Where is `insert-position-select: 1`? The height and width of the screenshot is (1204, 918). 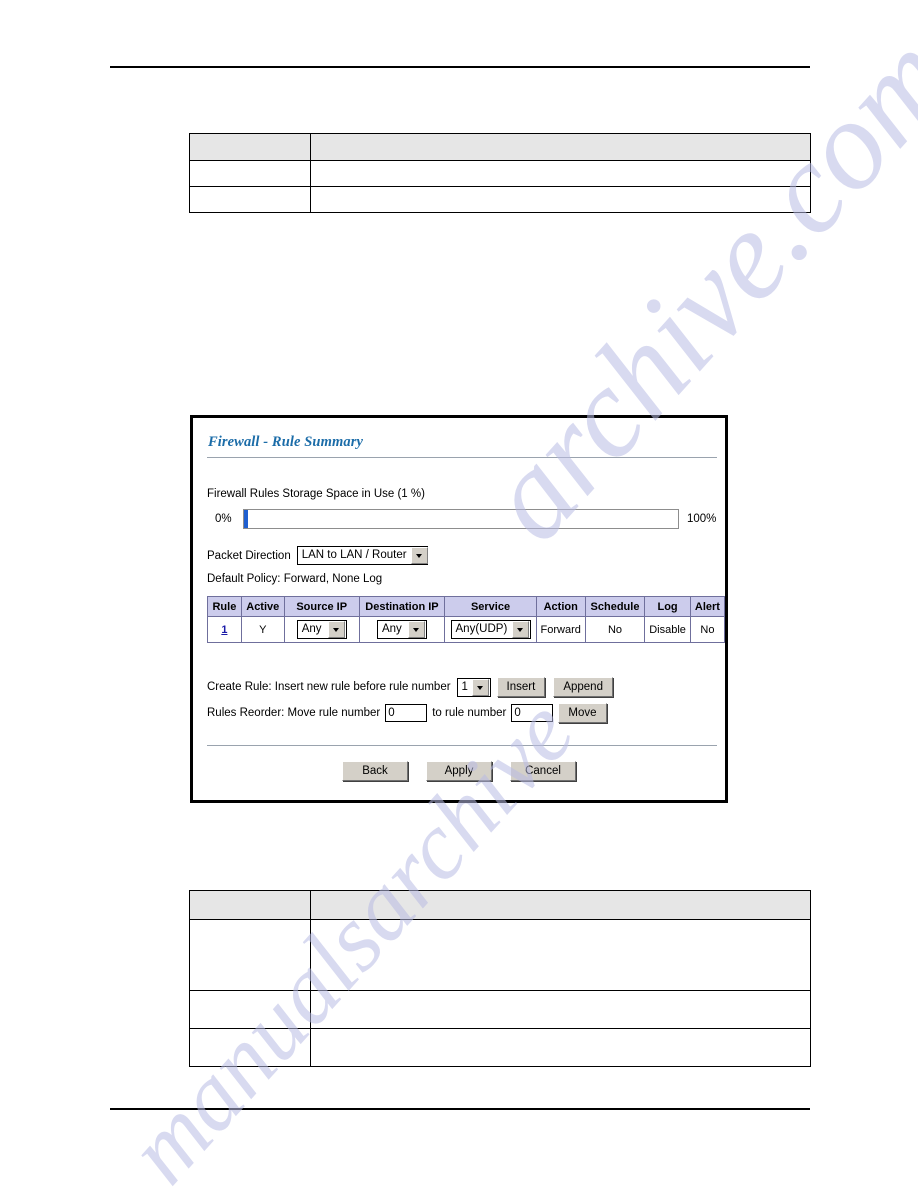 insert-position-select: 1 is located at coordinates (473, 687).